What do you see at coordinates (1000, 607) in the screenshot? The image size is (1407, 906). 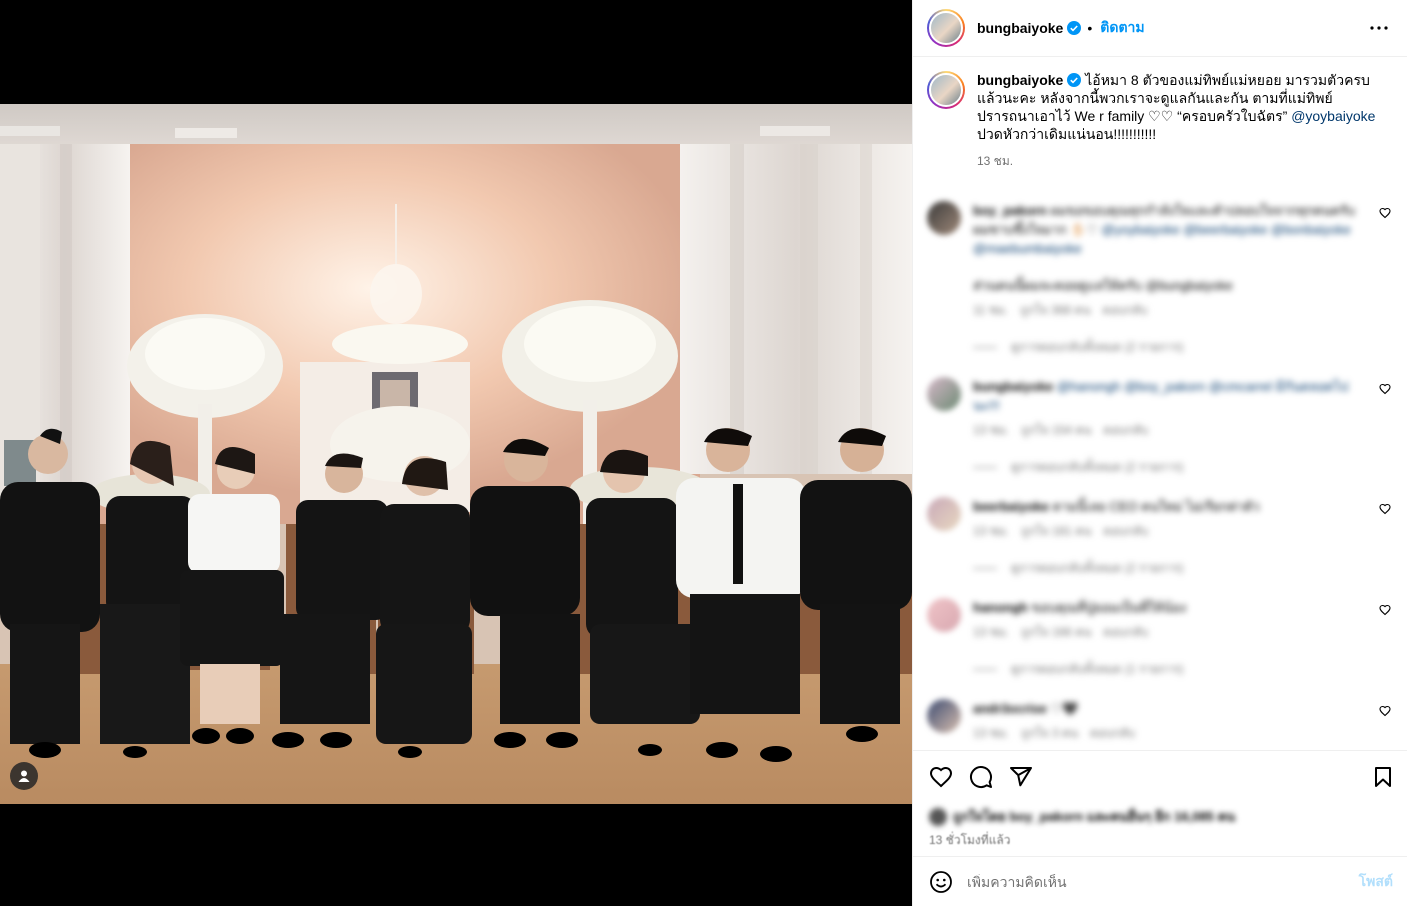 I see `comment-username: hanongh` at bounding box center [1000, 607].